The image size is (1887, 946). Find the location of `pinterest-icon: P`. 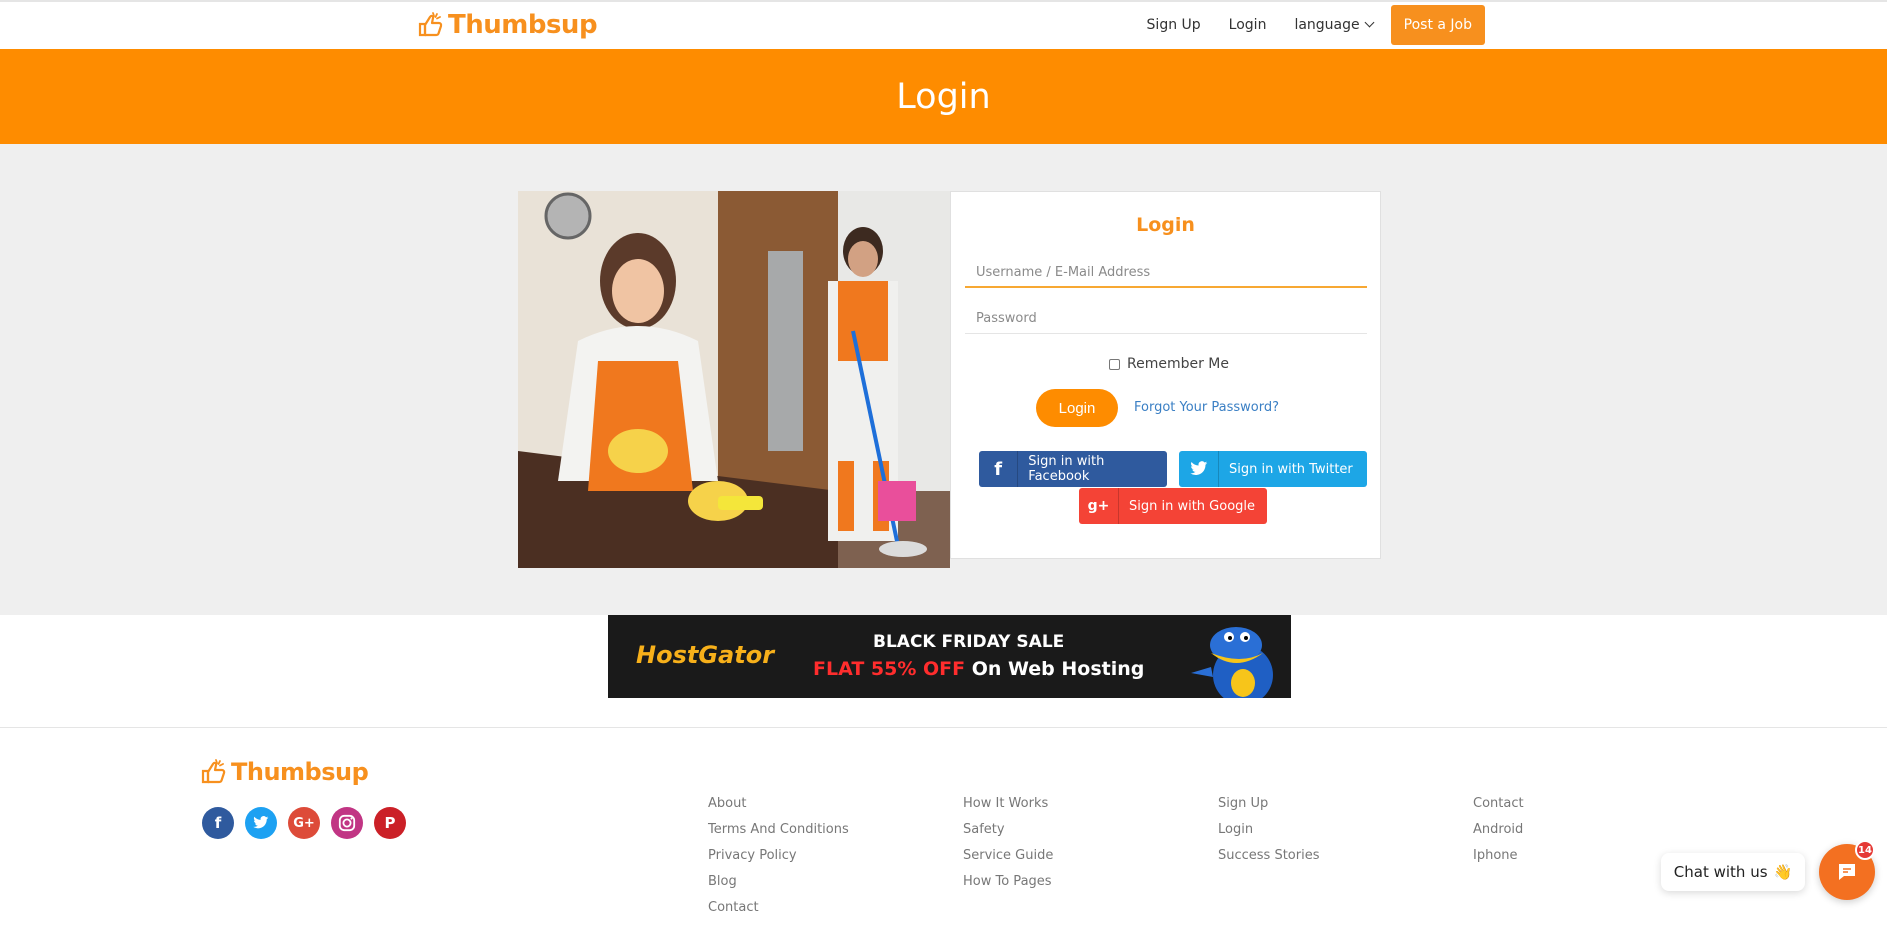

pinterest-icon: P is located at coordinates (390, 823).